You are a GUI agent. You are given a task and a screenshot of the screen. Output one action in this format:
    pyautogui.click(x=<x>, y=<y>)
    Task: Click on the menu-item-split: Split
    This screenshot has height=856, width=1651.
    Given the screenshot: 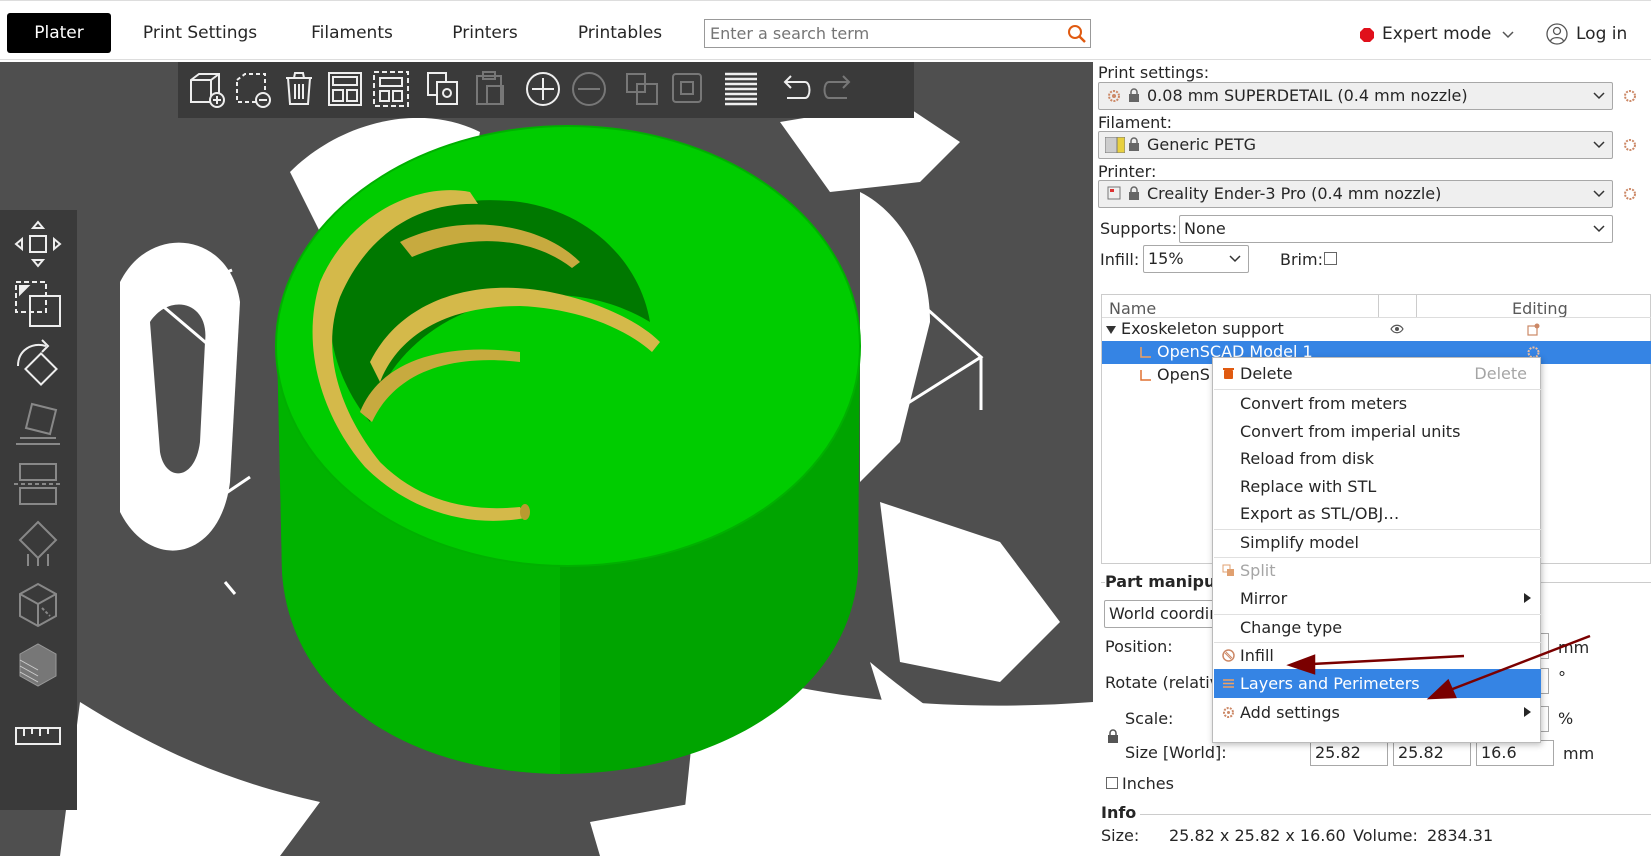 What is the action you would take?
    pyautogui.click(x=1377, y=570)
    